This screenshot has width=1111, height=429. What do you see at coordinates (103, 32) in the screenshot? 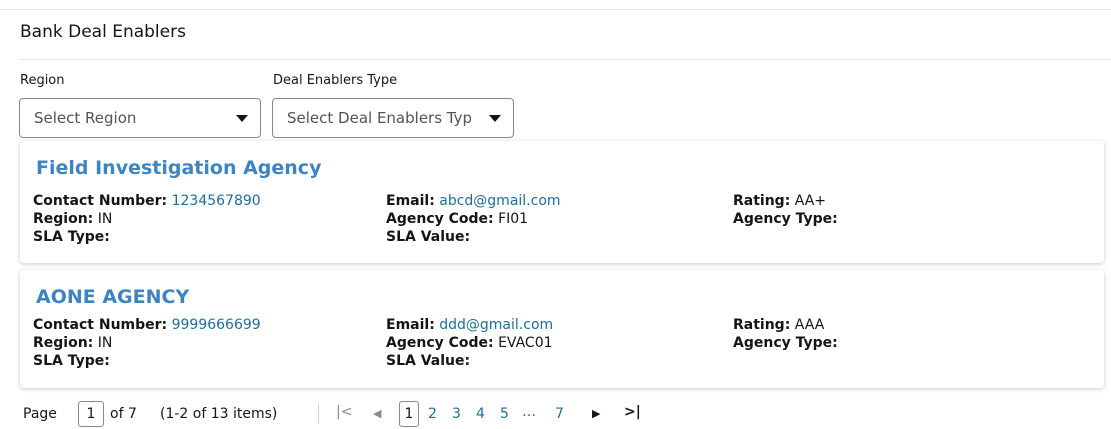
I see `section-title: Bank Deal Enablers` at bounding box center [103, 32].